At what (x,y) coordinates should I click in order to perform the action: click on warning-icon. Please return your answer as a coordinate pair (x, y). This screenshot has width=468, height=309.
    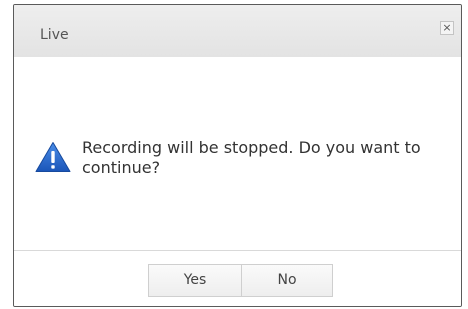
    Looking at the image, I should click on (53, 157).